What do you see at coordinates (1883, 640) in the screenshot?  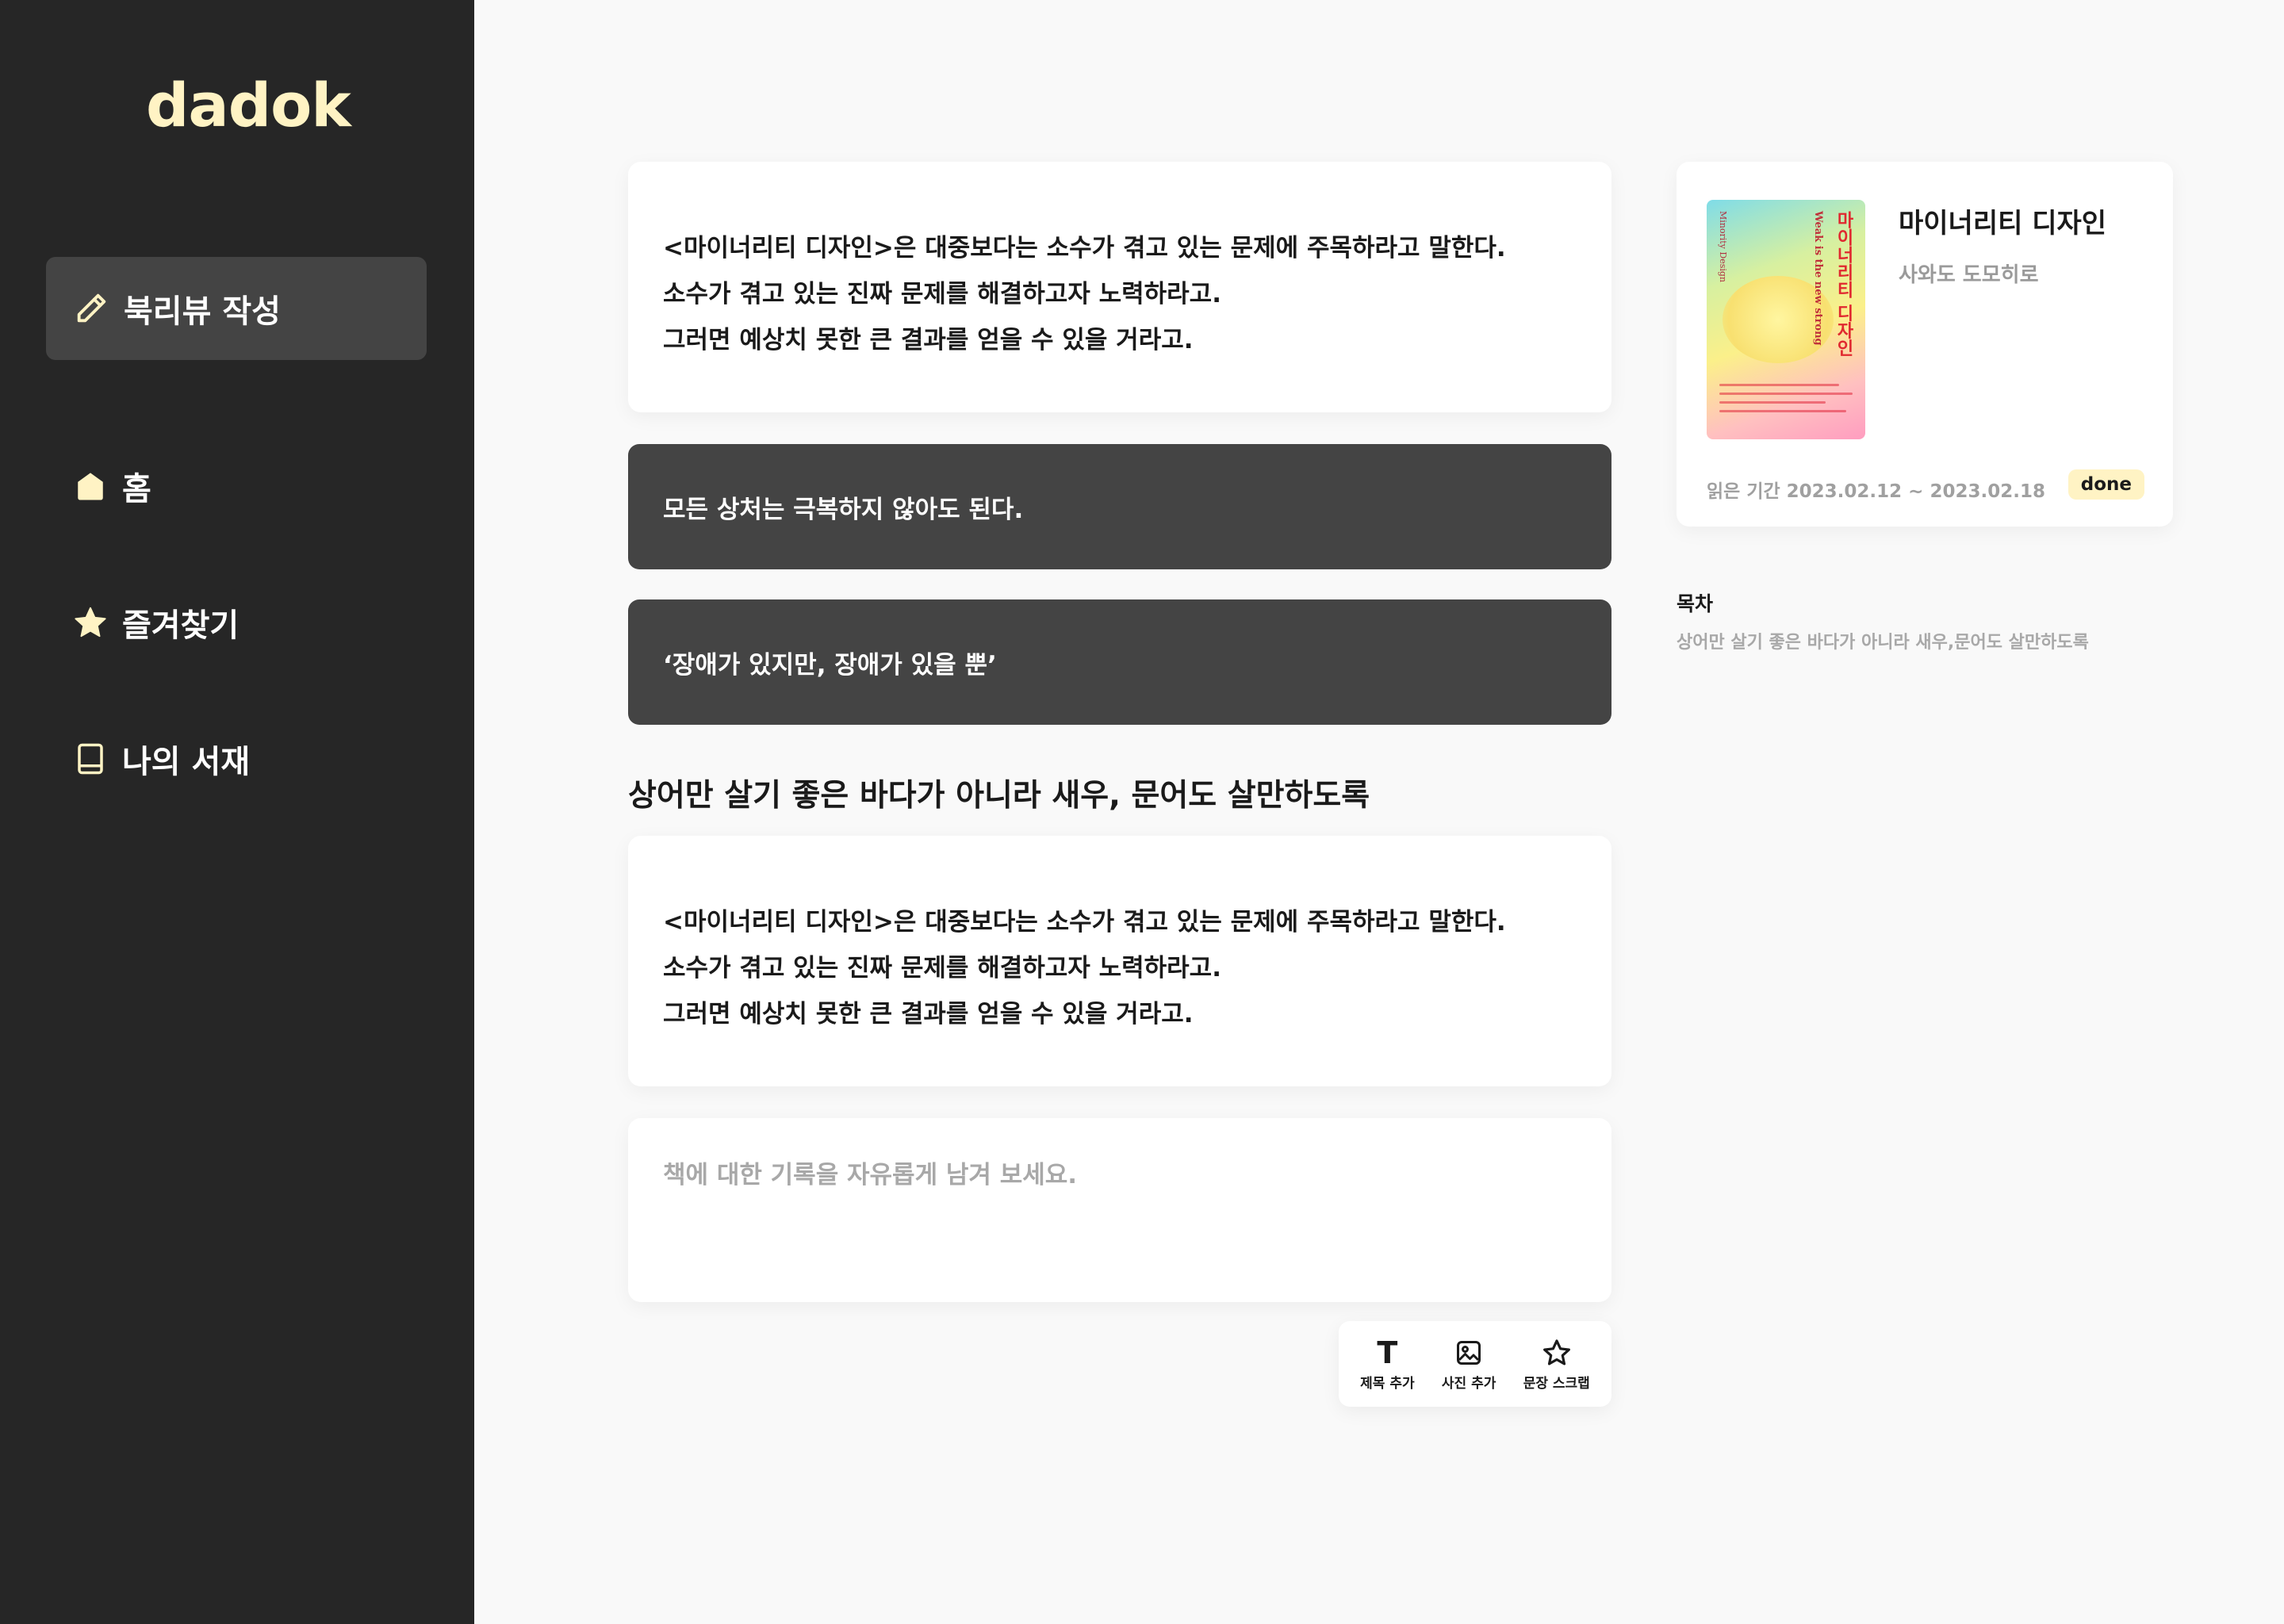 I see `toc-item: 상어만 살기 좋은 바다가 아니라 새우,문어도 살만하도록` at bounding box center [1883, 640].